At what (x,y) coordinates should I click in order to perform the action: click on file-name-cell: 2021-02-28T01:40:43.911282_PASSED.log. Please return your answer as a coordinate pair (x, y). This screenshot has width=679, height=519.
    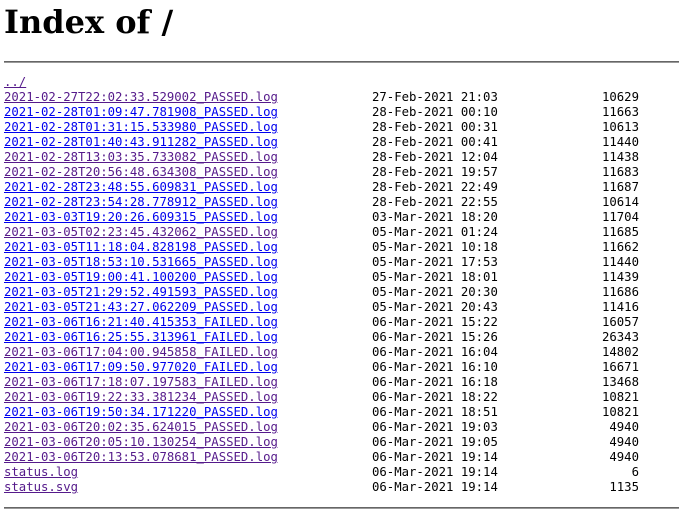
    Looking at the image, I should click on (188, 142).